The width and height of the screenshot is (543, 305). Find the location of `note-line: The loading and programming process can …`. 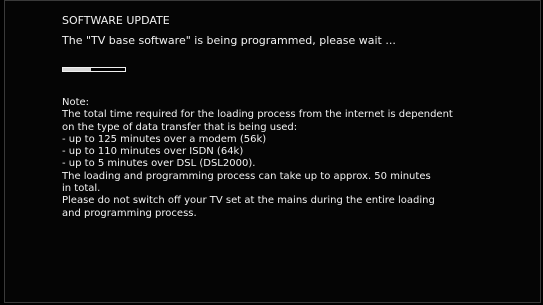

note-line: The loading and programming process can … is located at coordinates (246, 176).